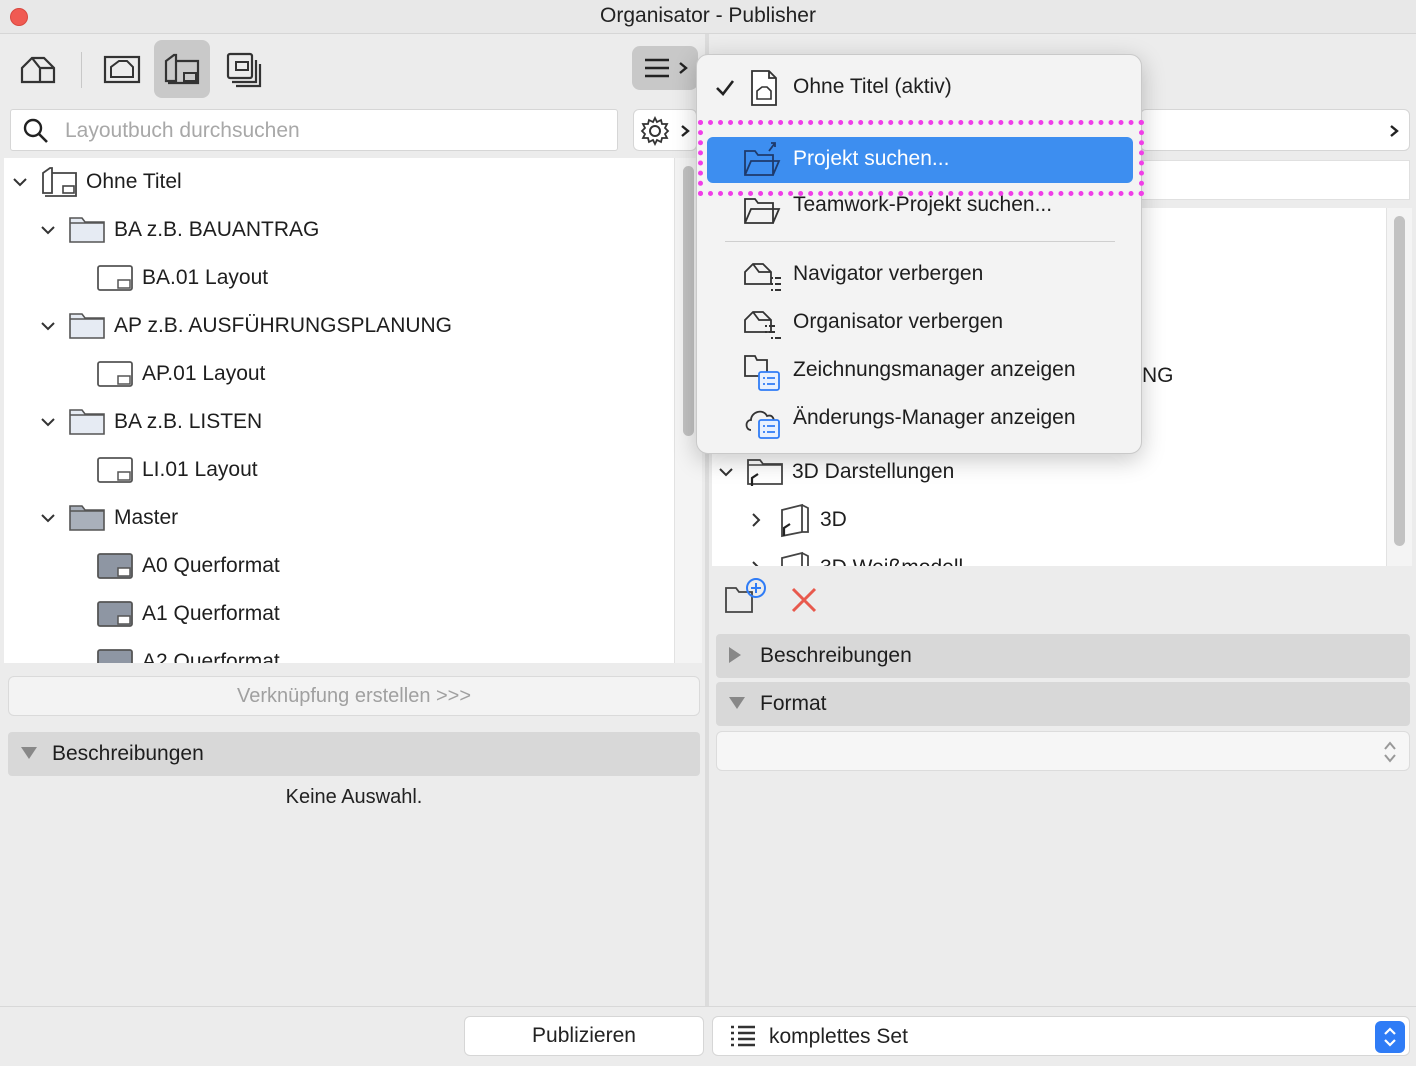 The width and height of the screenshot is (1416, 1066). What do you see at coordinates (934, 369) in the screenshot?
I see `menu-item-label: Zeichnungsmanager anzeigen` at bounding box center [934, 369].